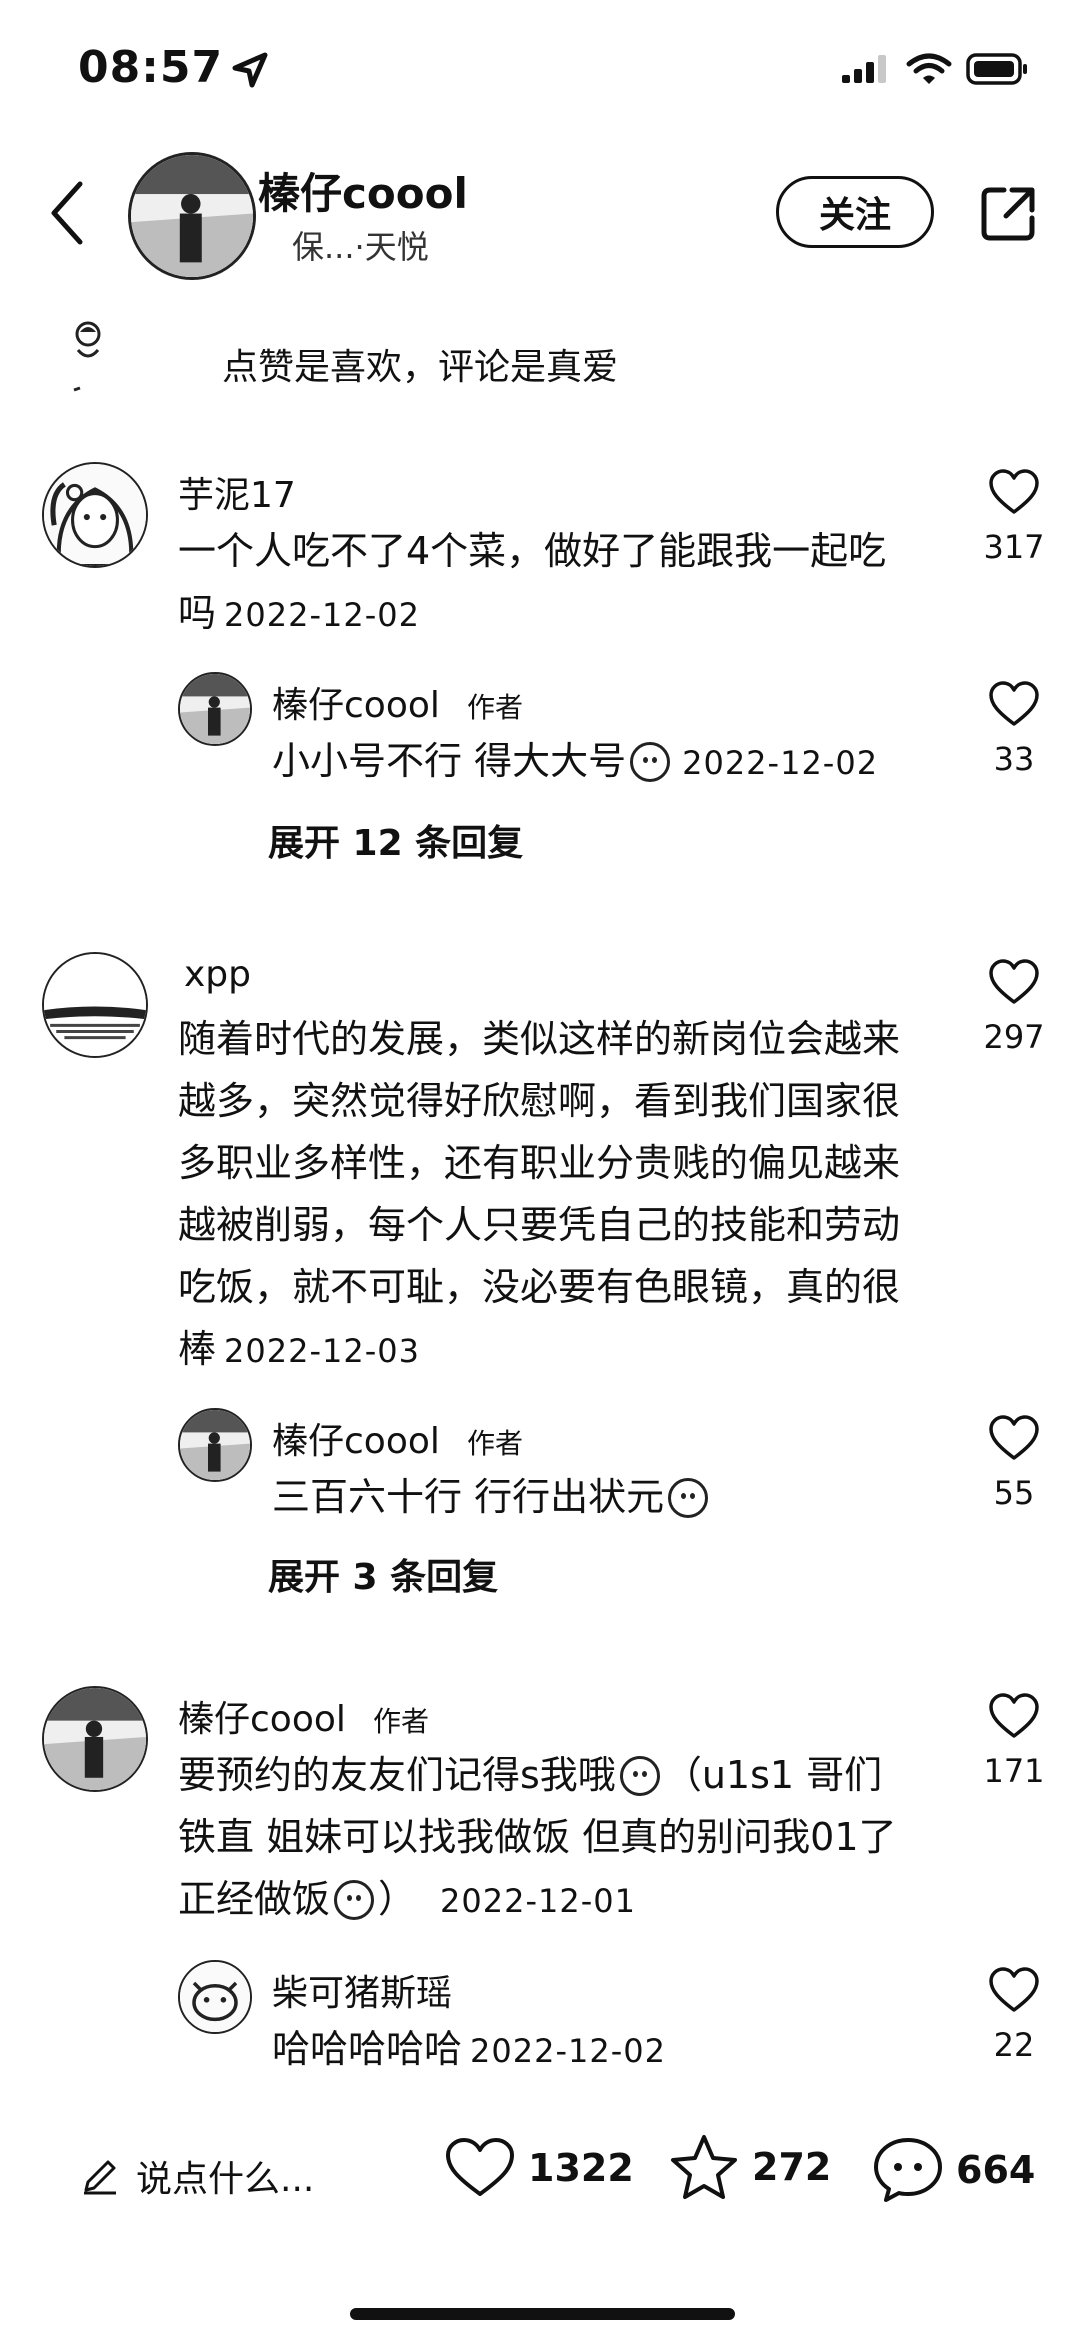 The width and height of the screenshot is (1080, 2337). I want to click on back-button, so click(66, 213).